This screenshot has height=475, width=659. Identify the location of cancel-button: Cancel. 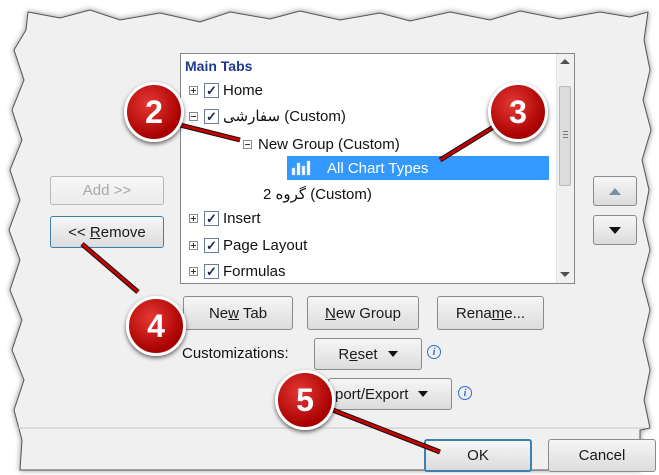
(602, 455).